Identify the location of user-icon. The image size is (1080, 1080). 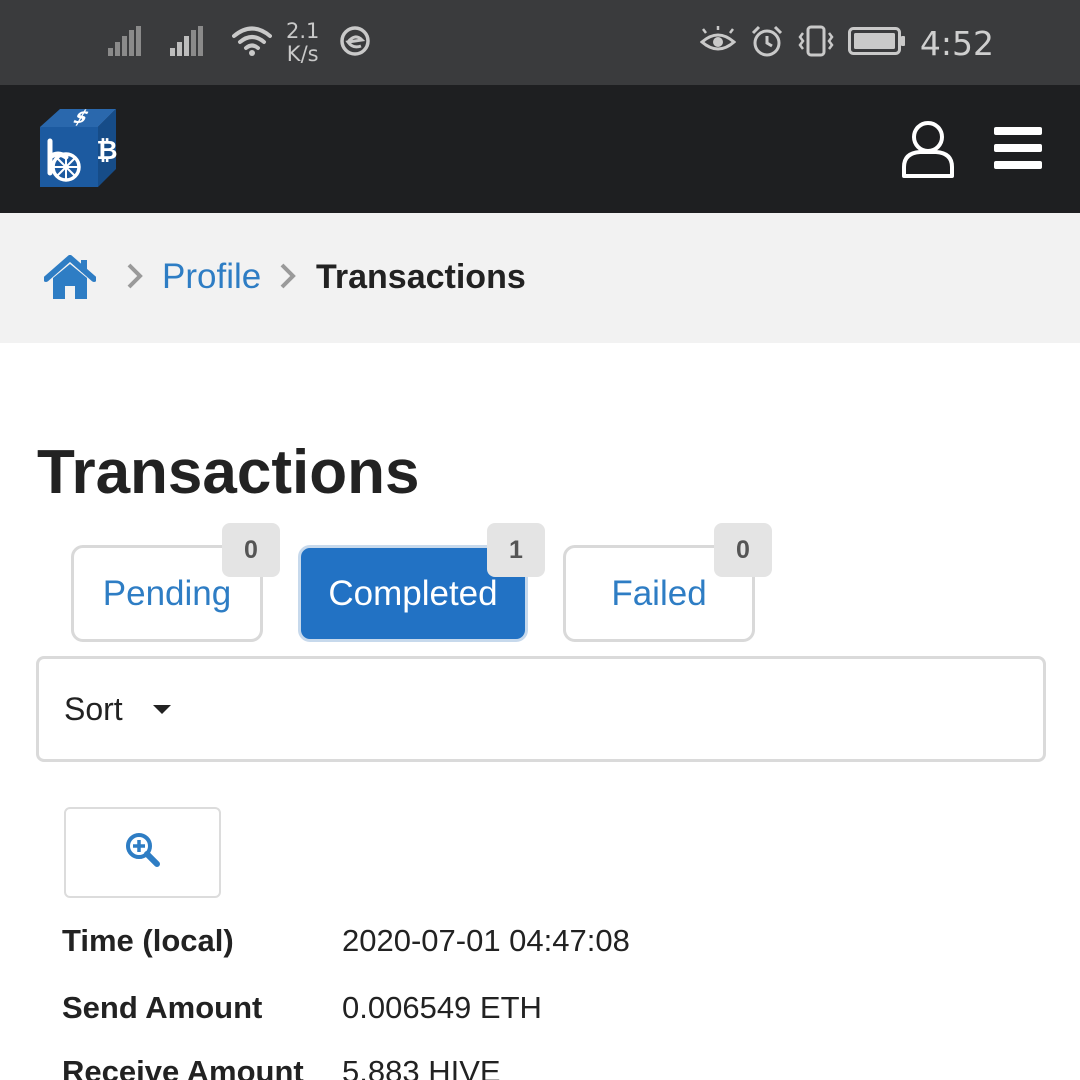
(928, 149).